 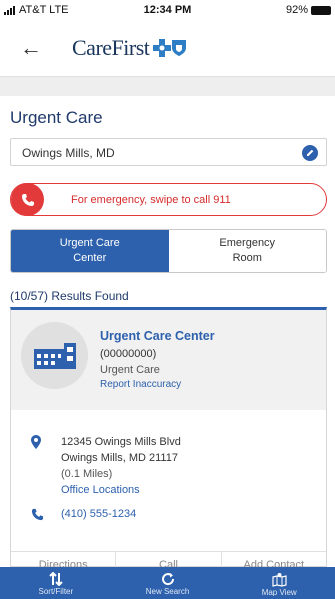 I want to click on tab-label: Urgent Care Center, so click(x=90, y=251).